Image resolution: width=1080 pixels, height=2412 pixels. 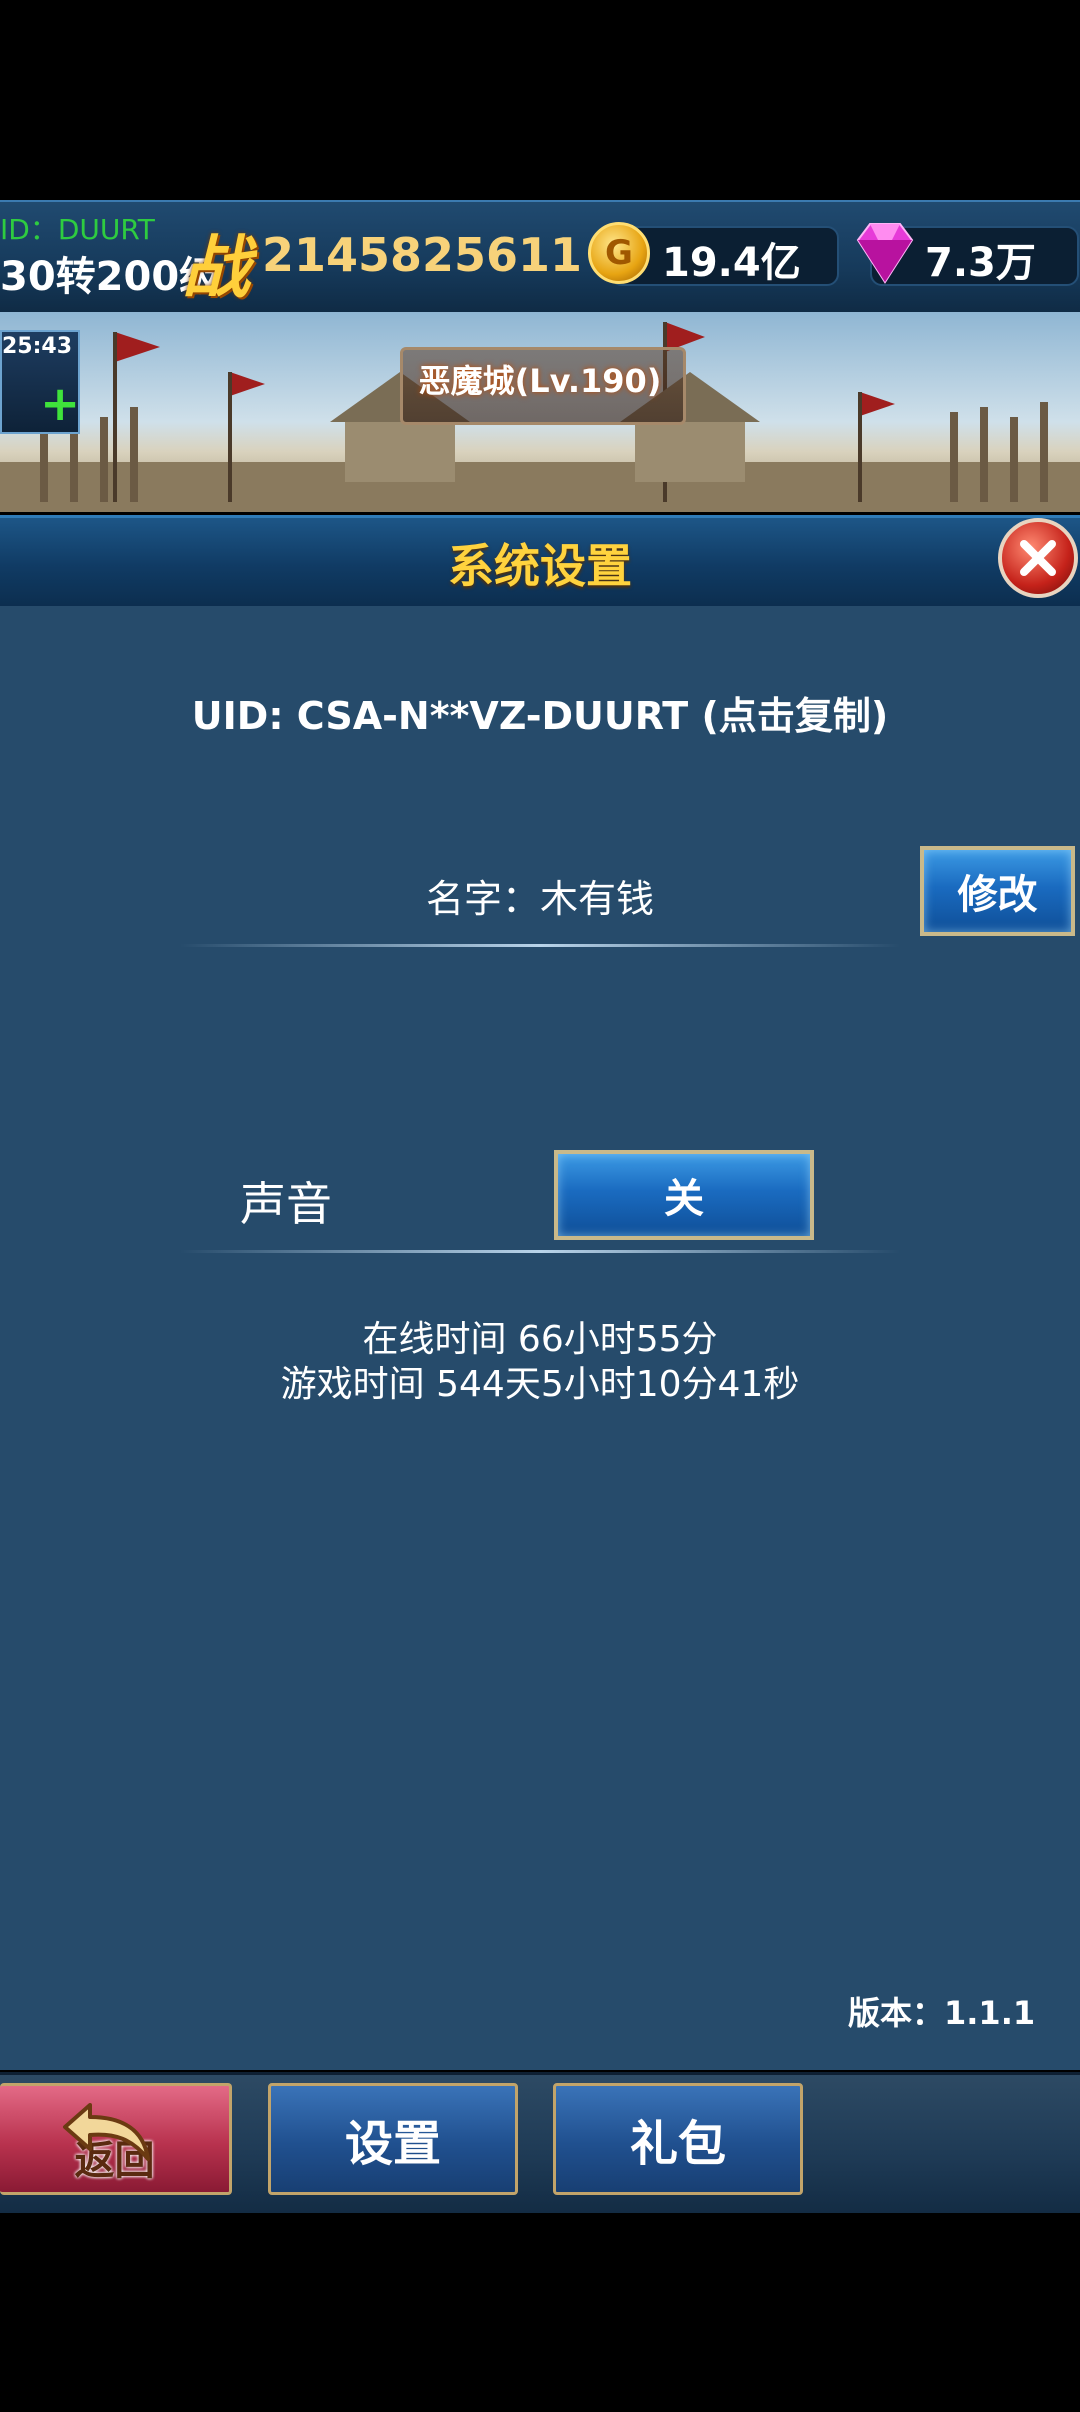 What do you see at coordinates (286, 1204) in the screenshot?
I see `sound-label: 声音` at bounding box center [286, 1204].